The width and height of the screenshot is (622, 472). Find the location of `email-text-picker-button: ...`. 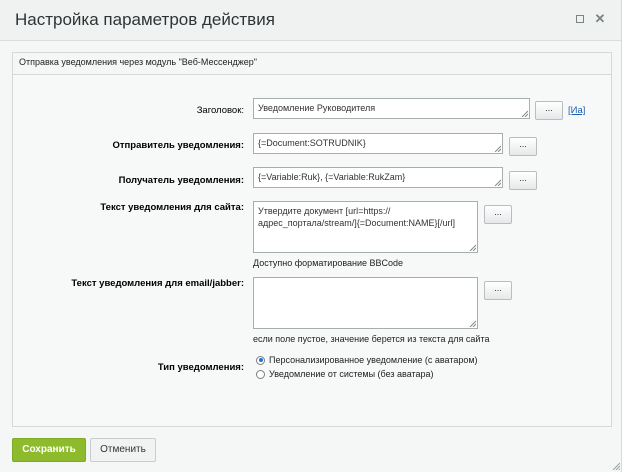

email-text-picker-button: ... is located at coordinates (498, 290).